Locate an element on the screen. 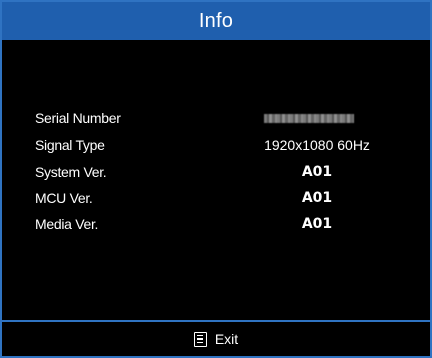  serial-number-label: Serial Number is located at coordinates (78, 118).